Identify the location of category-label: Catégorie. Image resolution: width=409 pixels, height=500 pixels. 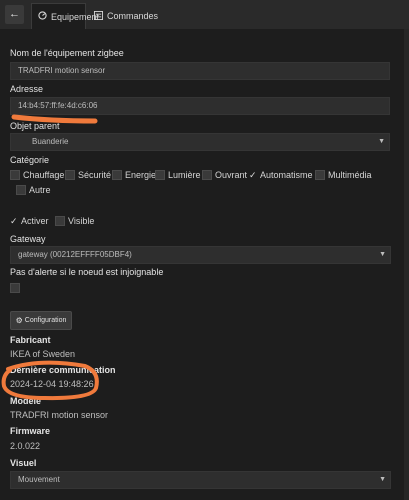
(30, 160).